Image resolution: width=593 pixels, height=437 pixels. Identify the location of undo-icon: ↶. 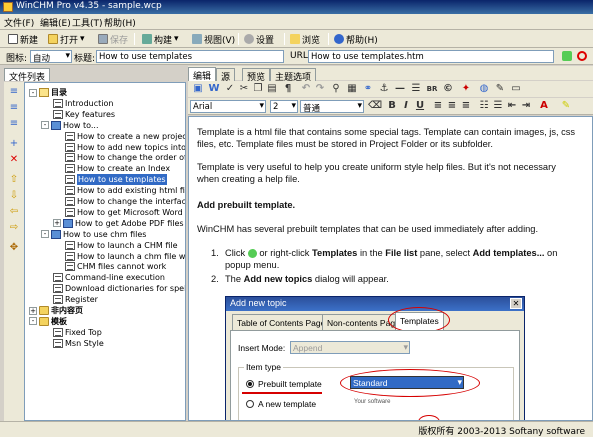
(306, 89).